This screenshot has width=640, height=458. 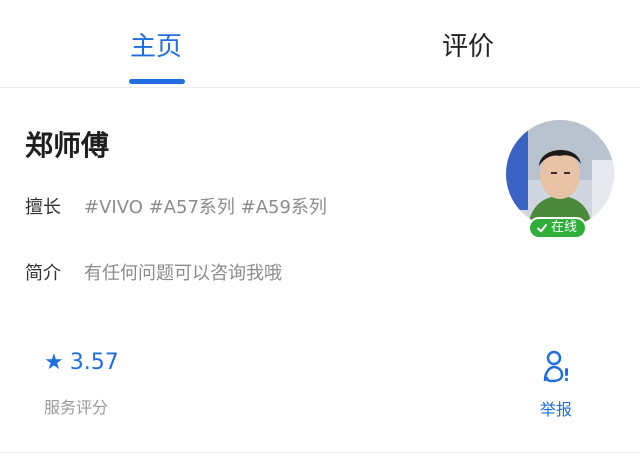 I want to click on divider, so click(x=320, y=452).